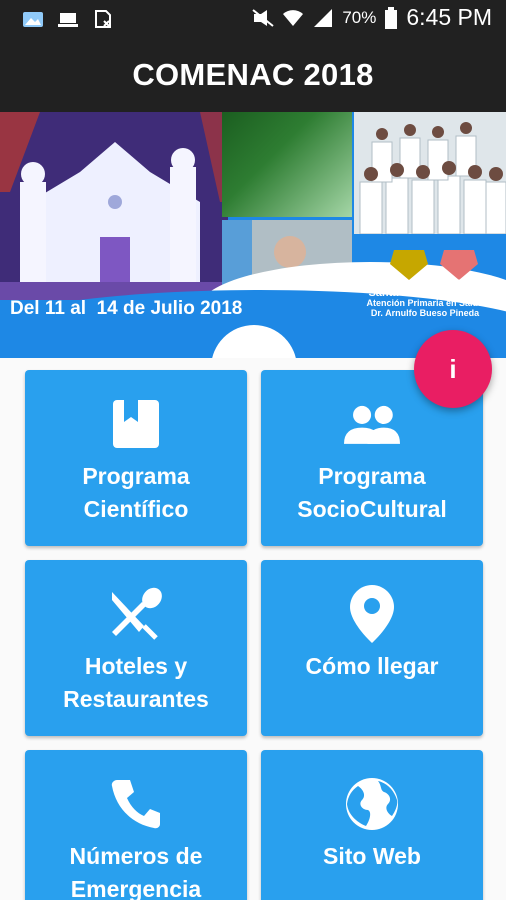  I want to click on signal-icon, so click(323, 17).